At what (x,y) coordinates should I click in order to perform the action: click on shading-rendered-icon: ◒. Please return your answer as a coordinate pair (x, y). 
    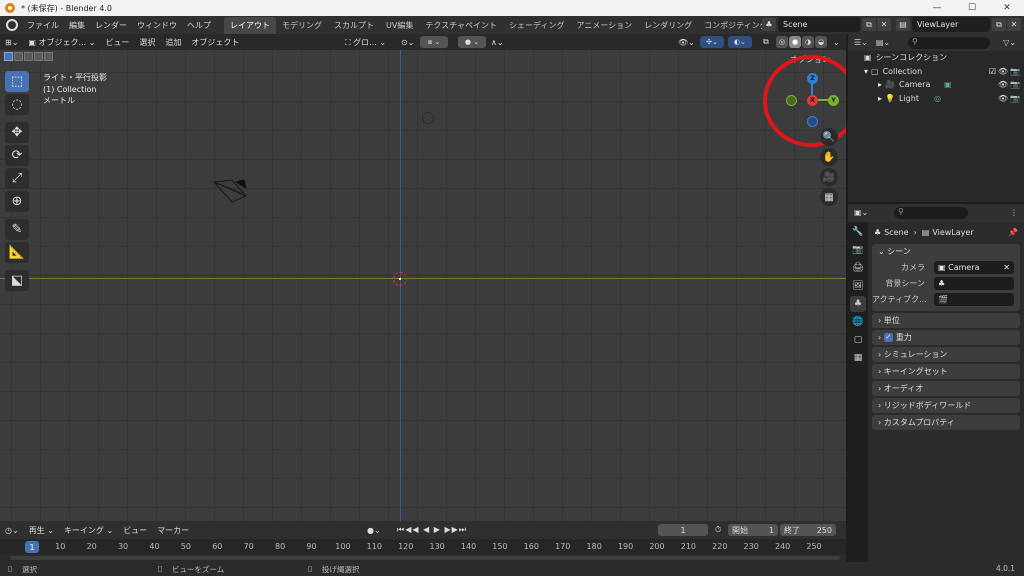
    Looking at the image, I should click on (821, 42).